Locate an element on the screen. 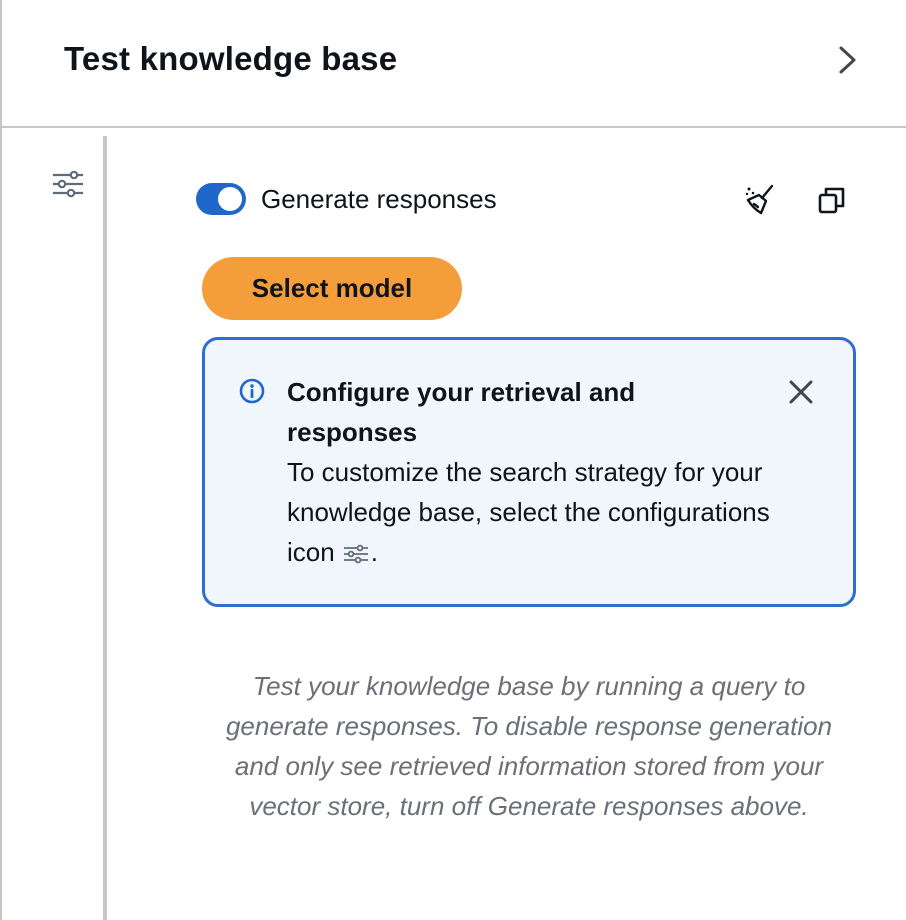 Image resolution: width=906 pixels, height=920 pixels. select-model-button: Select model is located at coordinates (332, 288).